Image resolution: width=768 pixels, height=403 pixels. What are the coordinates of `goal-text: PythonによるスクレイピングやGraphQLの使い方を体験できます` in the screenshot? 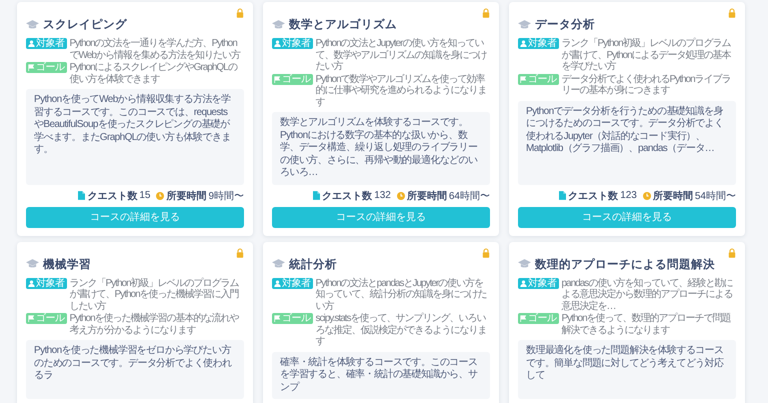 It's located at (154, 73).